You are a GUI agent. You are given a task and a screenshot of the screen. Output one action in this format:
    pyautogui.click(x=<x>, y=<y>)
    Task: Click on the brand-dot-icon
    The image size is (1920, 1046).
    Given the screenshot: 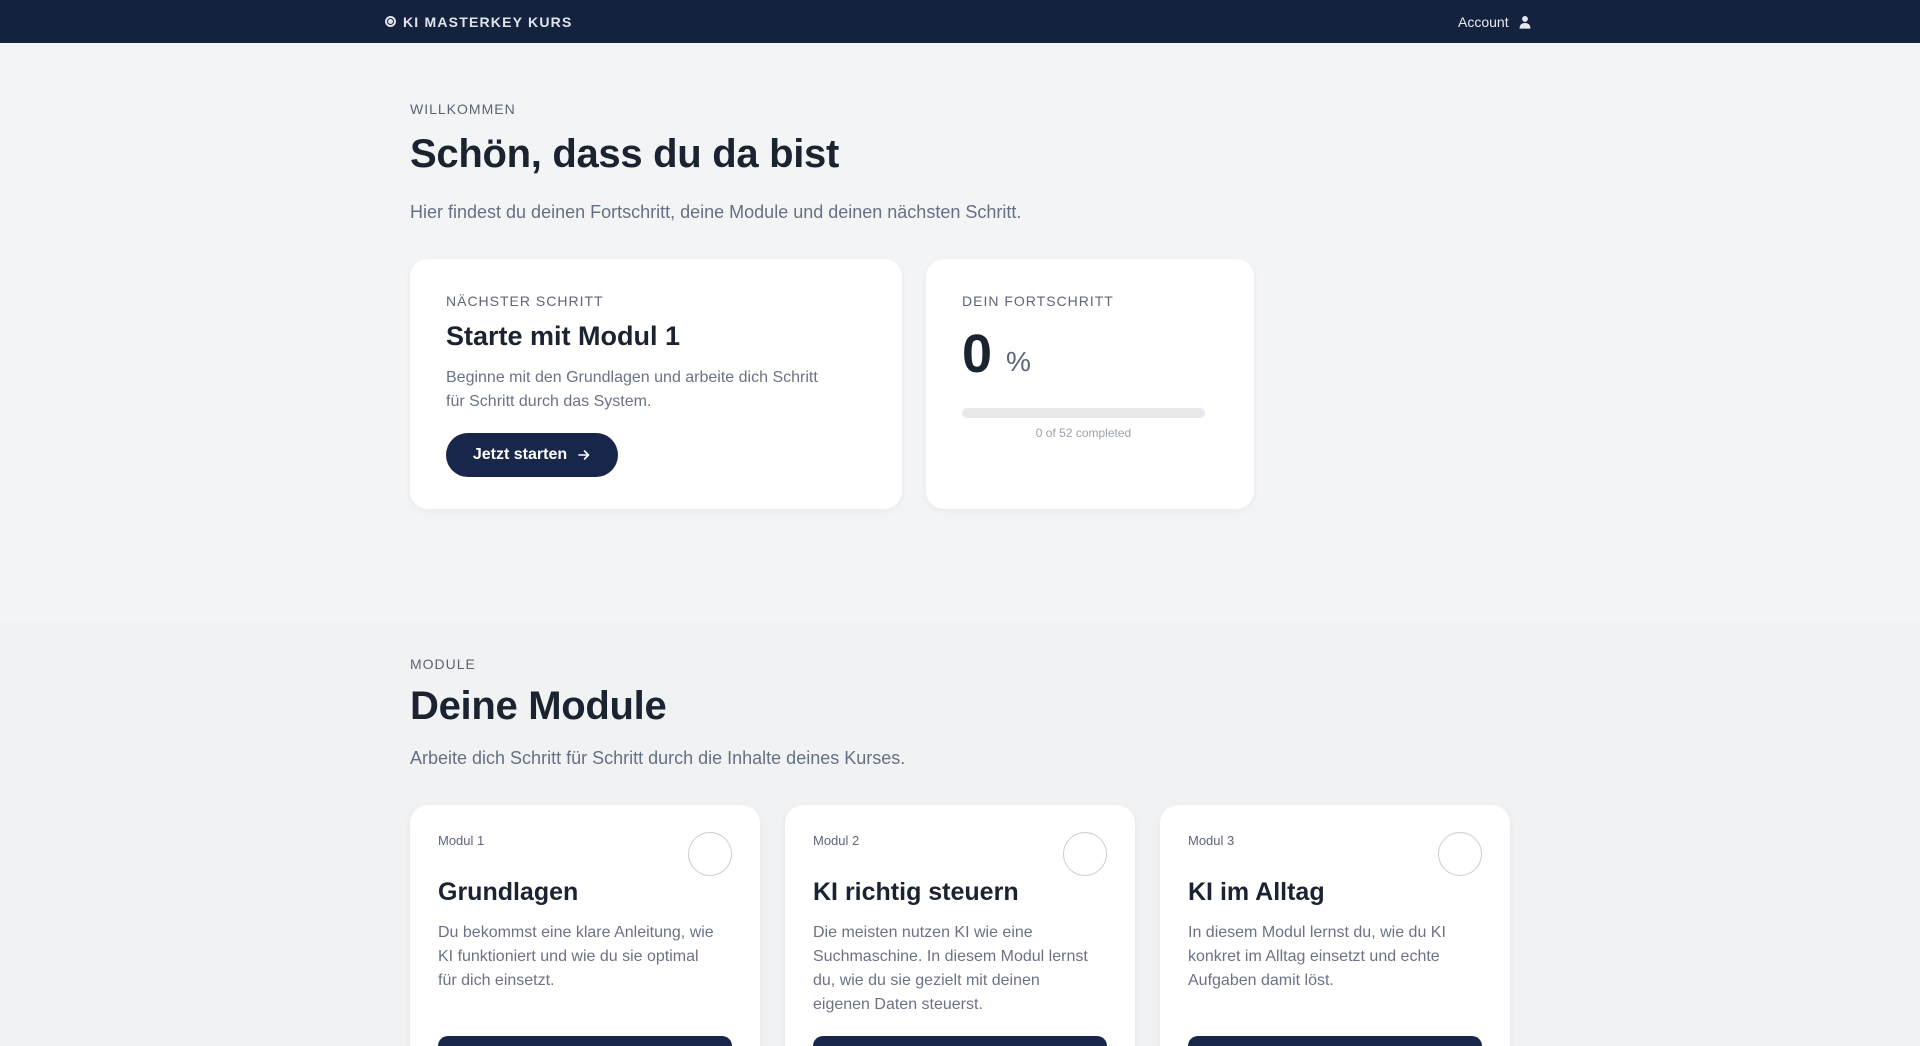 What is the action you would take?
    pyautogui.click(x=390, y=21)
    